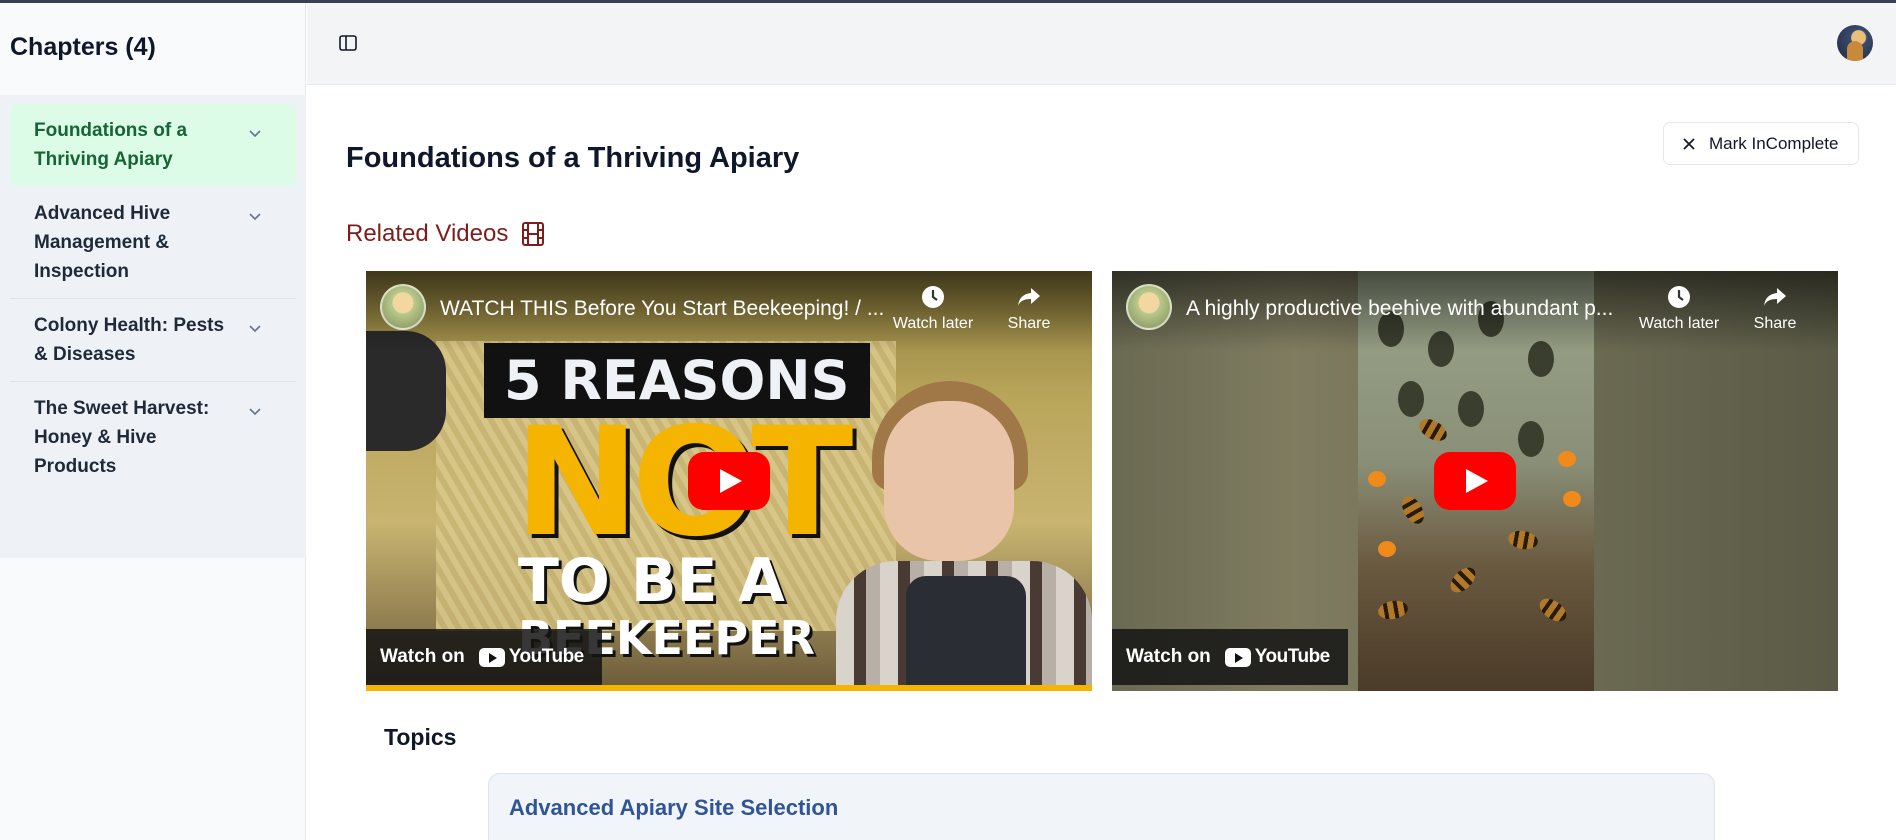 The image size is (1896, 840). Describe the element at coordinates (964, 526) in the screenshot. I see `thumbnail-person` at that location.